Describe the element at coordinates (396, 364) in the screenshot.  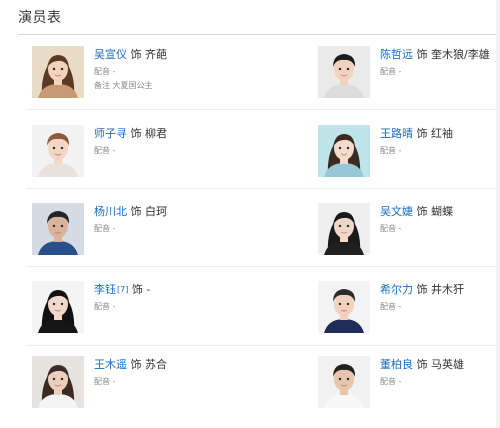
I see `actor-name-link: 董柏良` at that location.